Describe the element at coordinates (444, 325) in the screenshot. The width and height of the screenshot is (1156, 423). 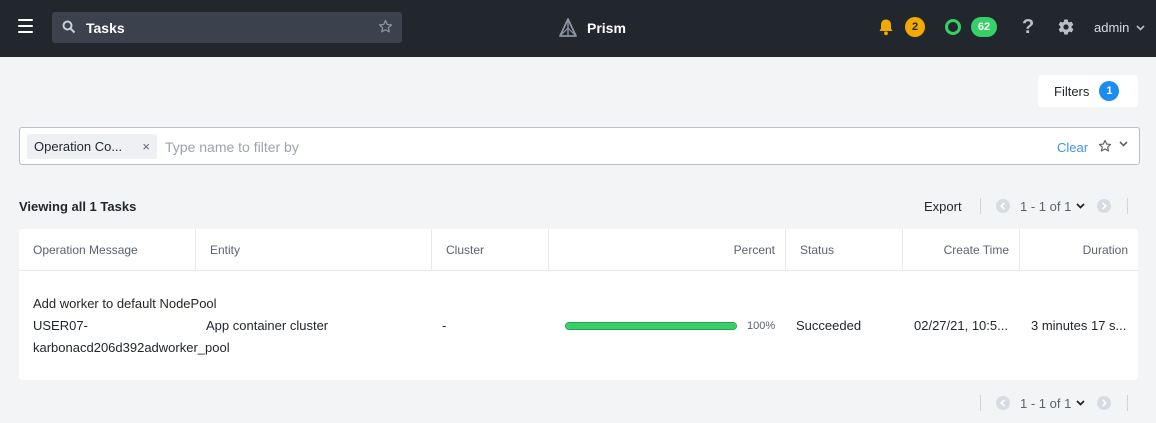
I see `cluster: -` at that location.